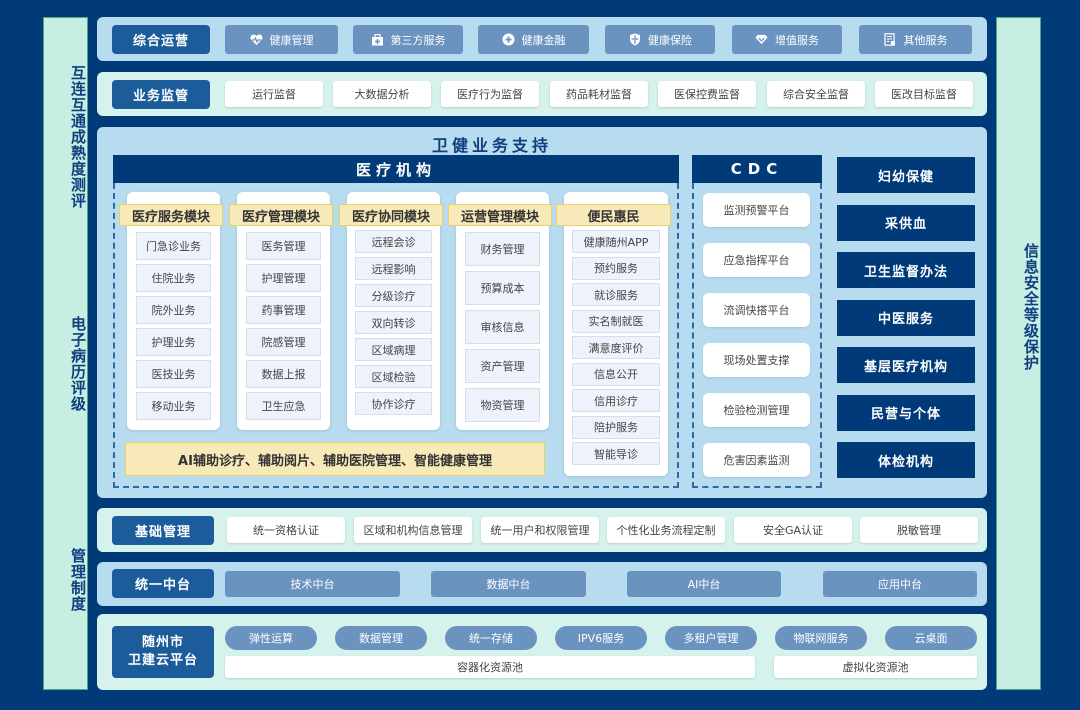 The width and height of the screenshot is (1080, 710). What do you see at coordinates (393, 403) in the screenshot?
I see `module-item: 协作诊疗` at bounding box center [393, 403].